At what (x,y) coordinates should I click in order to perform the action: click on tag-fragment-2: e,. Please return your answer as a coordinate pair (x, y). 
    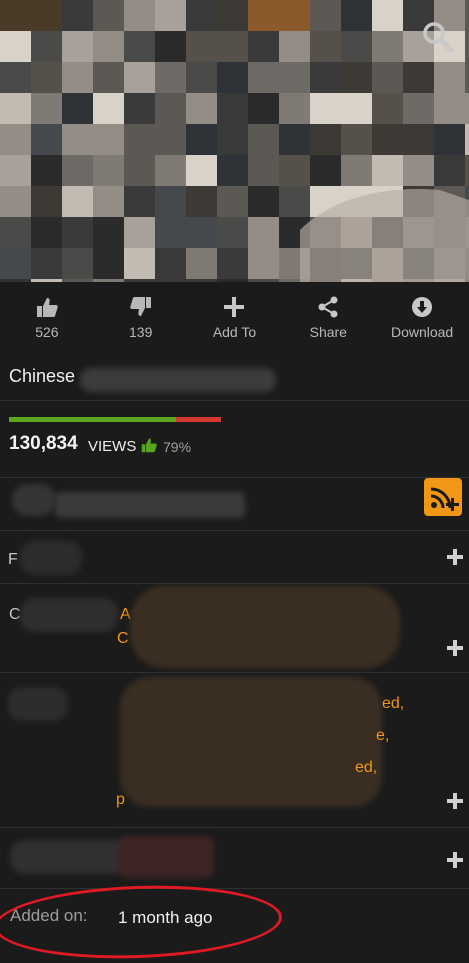
    Looking at the image, I should click on (382, 736).